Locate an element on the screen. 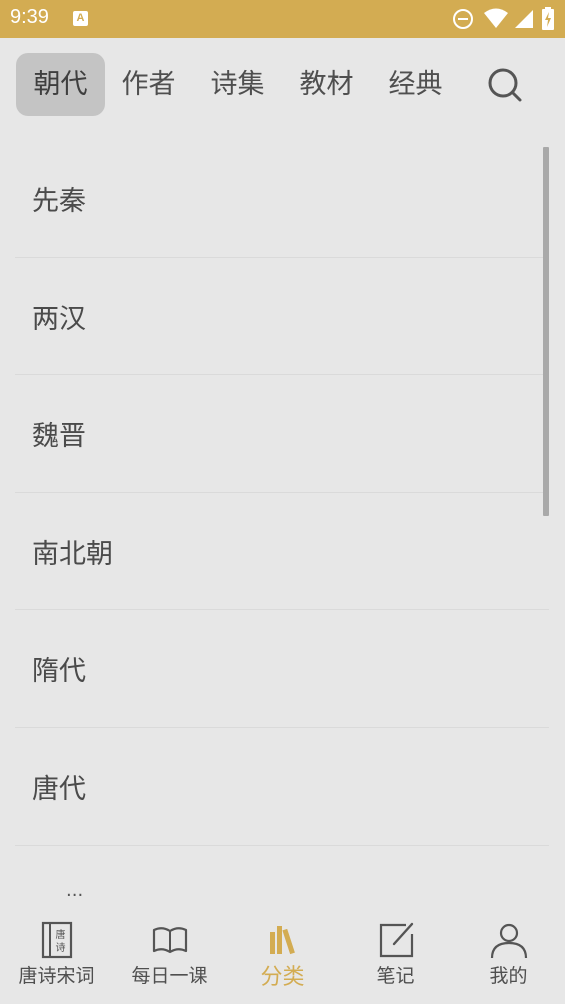 This screenshot has height=1004, width=565. svg-text: 诗 is located at coordinates (60, 947).